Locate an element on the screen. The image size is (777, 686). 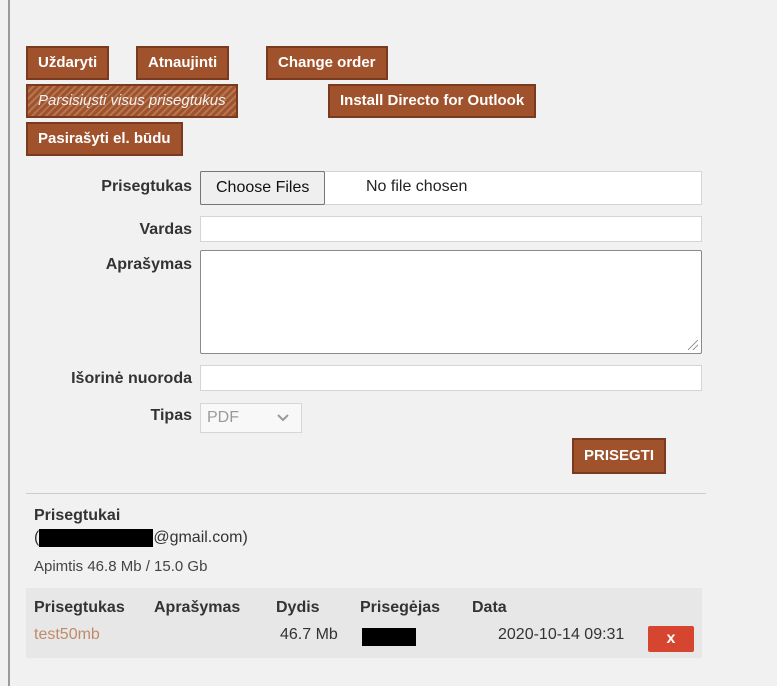
attach-submit-button: PRISEGTI is located at coordinates (619, 456).